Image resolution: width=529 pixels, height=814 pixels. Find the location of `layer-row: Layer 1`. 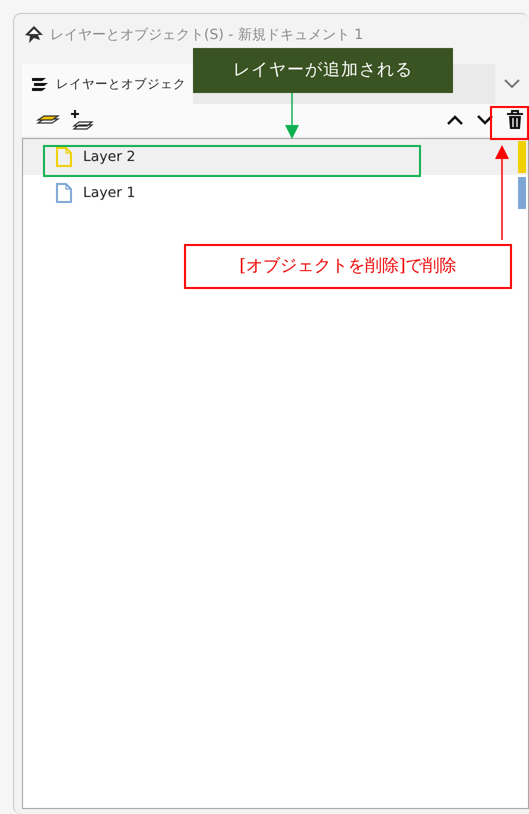

layer-row: Layer 1 is located at coordinates (275, 193).